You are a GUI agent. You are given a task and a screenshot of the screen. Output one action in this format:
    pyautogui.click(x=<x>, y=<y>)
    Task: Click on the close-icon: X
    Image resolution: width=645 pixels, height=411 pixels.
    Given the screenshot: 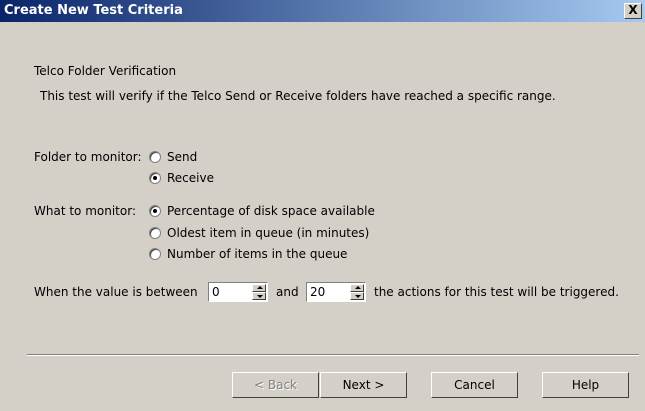 What is the action you would take?
    pyautogui.click(x=633, y=10)
    